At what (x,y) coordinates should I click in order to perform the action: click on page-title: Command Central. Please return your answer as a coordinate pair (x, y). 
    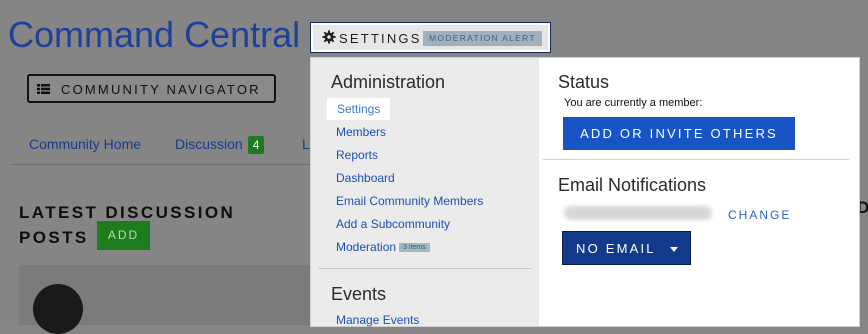
    Looking at the image, I should click on (154, 34).